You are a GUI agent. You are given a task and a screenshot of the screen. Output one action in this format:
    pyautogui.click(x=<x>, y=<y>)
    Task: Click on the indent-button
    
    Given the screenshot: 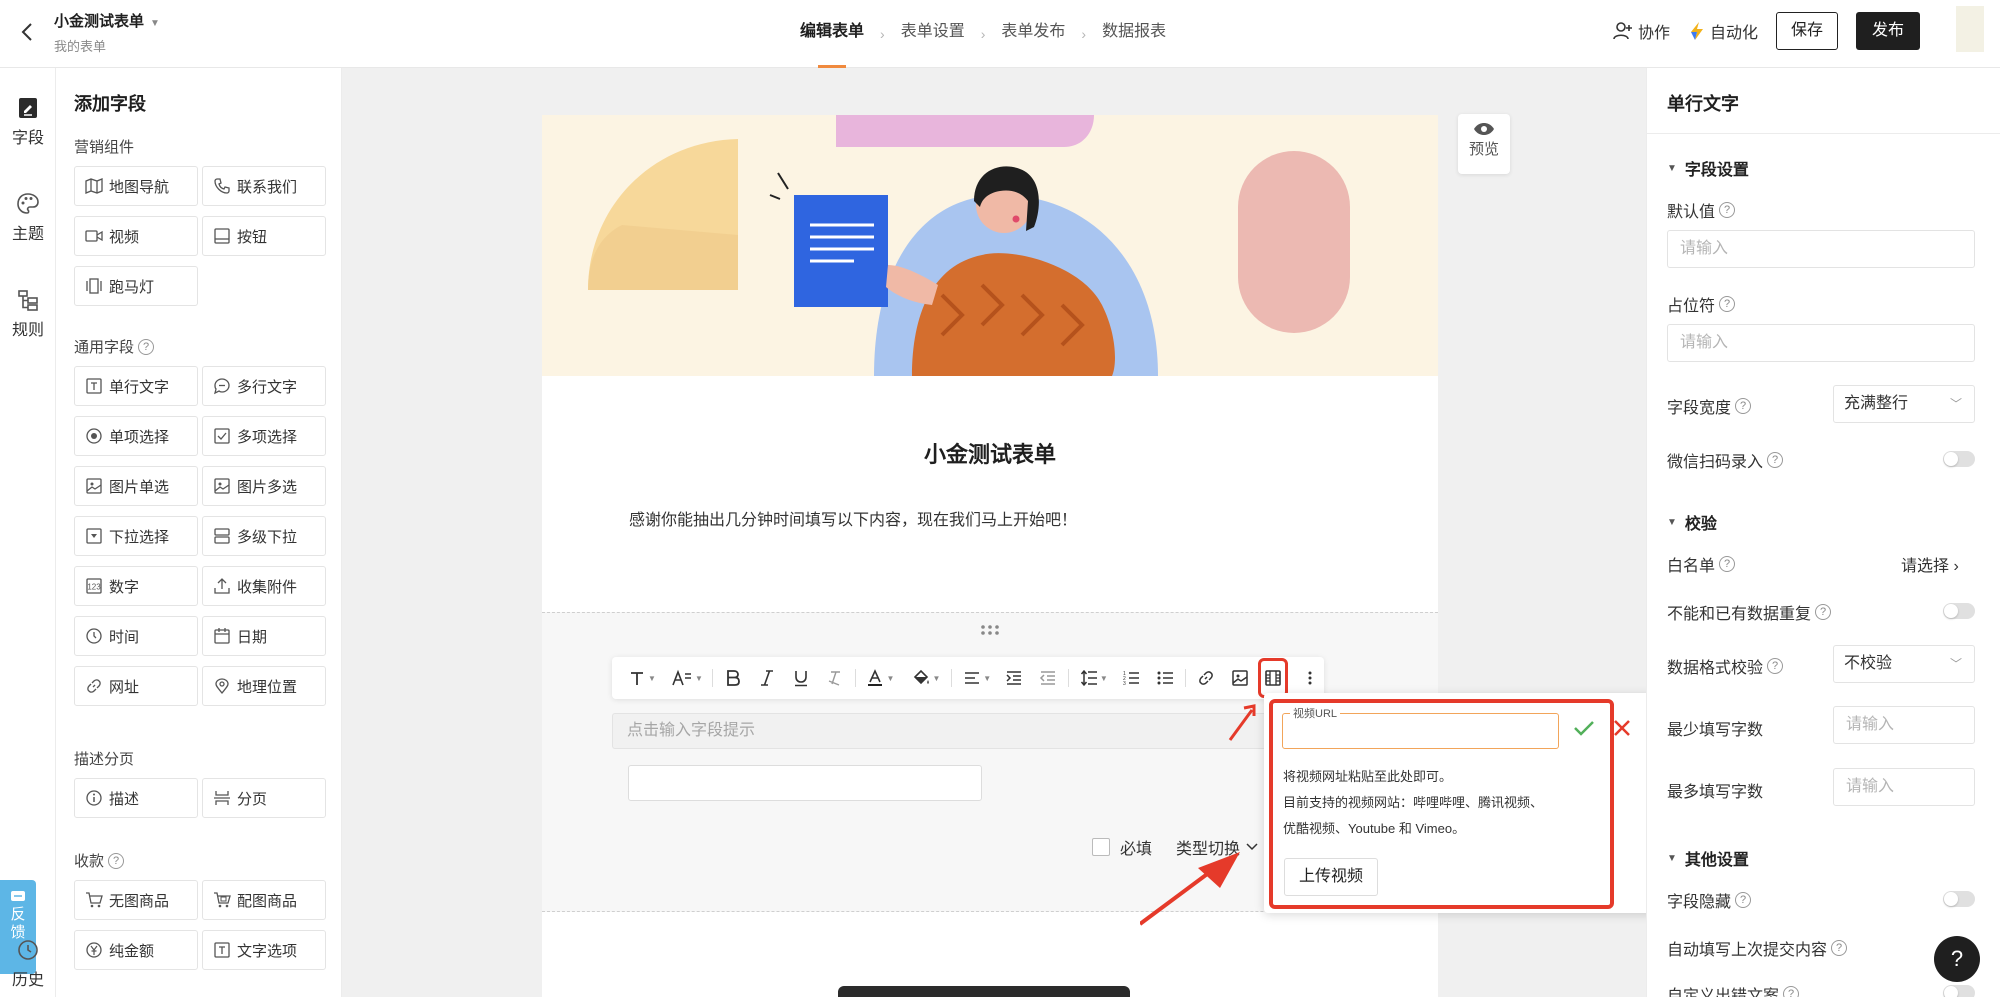 What is the action you would take?
    pyautogui.click(x=1014, y=678)
    